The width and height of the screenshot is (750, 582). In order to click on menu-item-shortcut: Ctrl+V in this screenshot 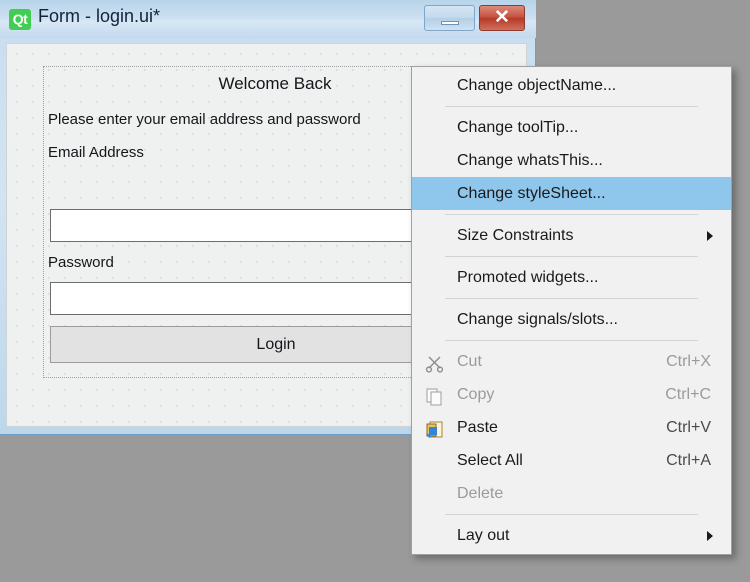, I will do `click(688, 427)`.